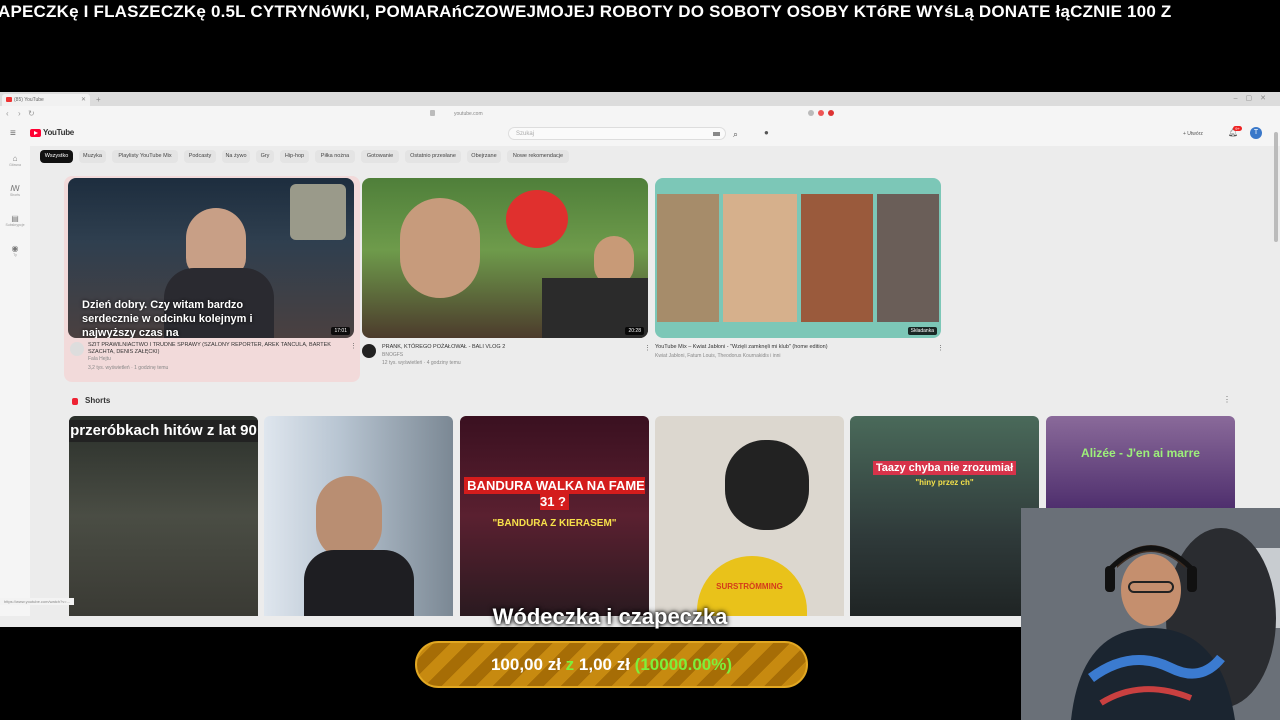 The width and height of the screenshot is (1280, 720). What do you see at coordinates (15, 250) in the screenshot?
I see `sidebar-item-you: ◉ Ty` at bounding box center [15, 250].